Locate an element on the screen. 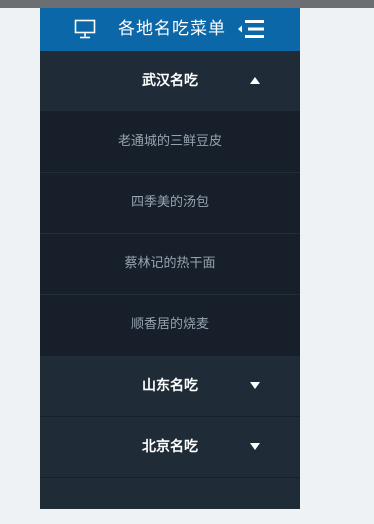 This screenshot has width=374, height=524. top-bar is located at coordinates (187, 4).